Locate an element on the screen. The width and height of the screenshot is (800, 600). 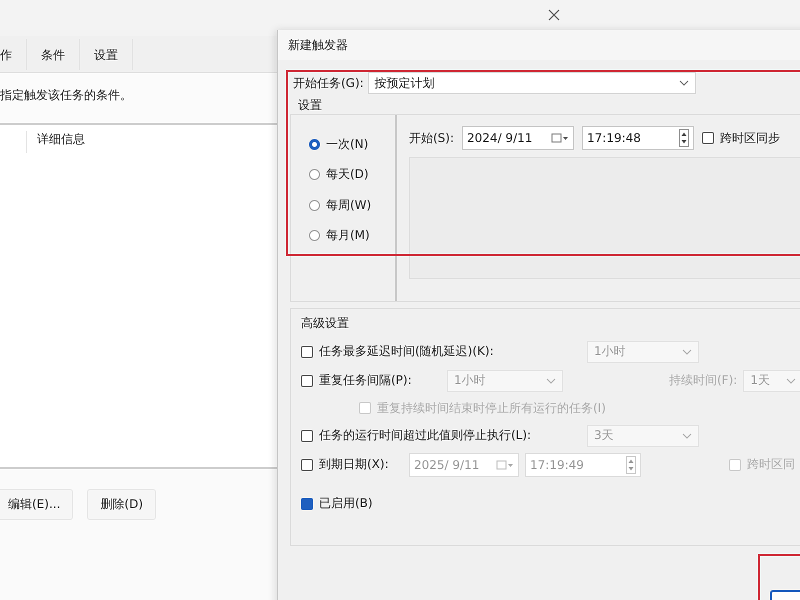
option-checkbox: 任务的运行时间超过此值则停止执行(L): is located at coordinates (444, 435).